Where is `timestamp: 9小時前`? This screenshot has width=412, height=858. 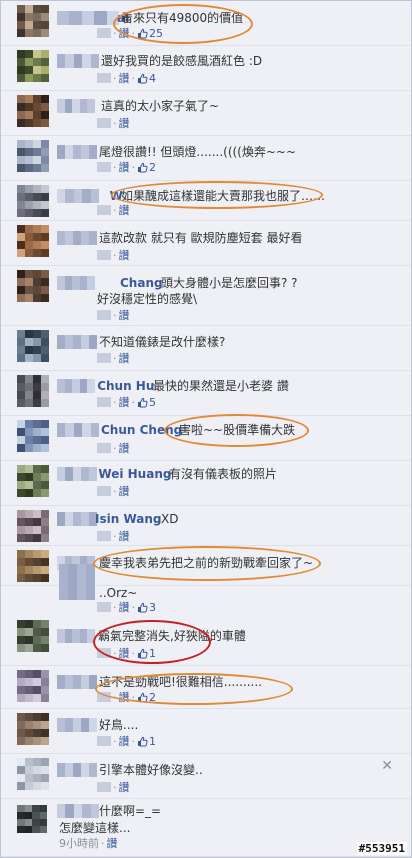 timestamp: 9小時前 is located at coordinates (79, 843).